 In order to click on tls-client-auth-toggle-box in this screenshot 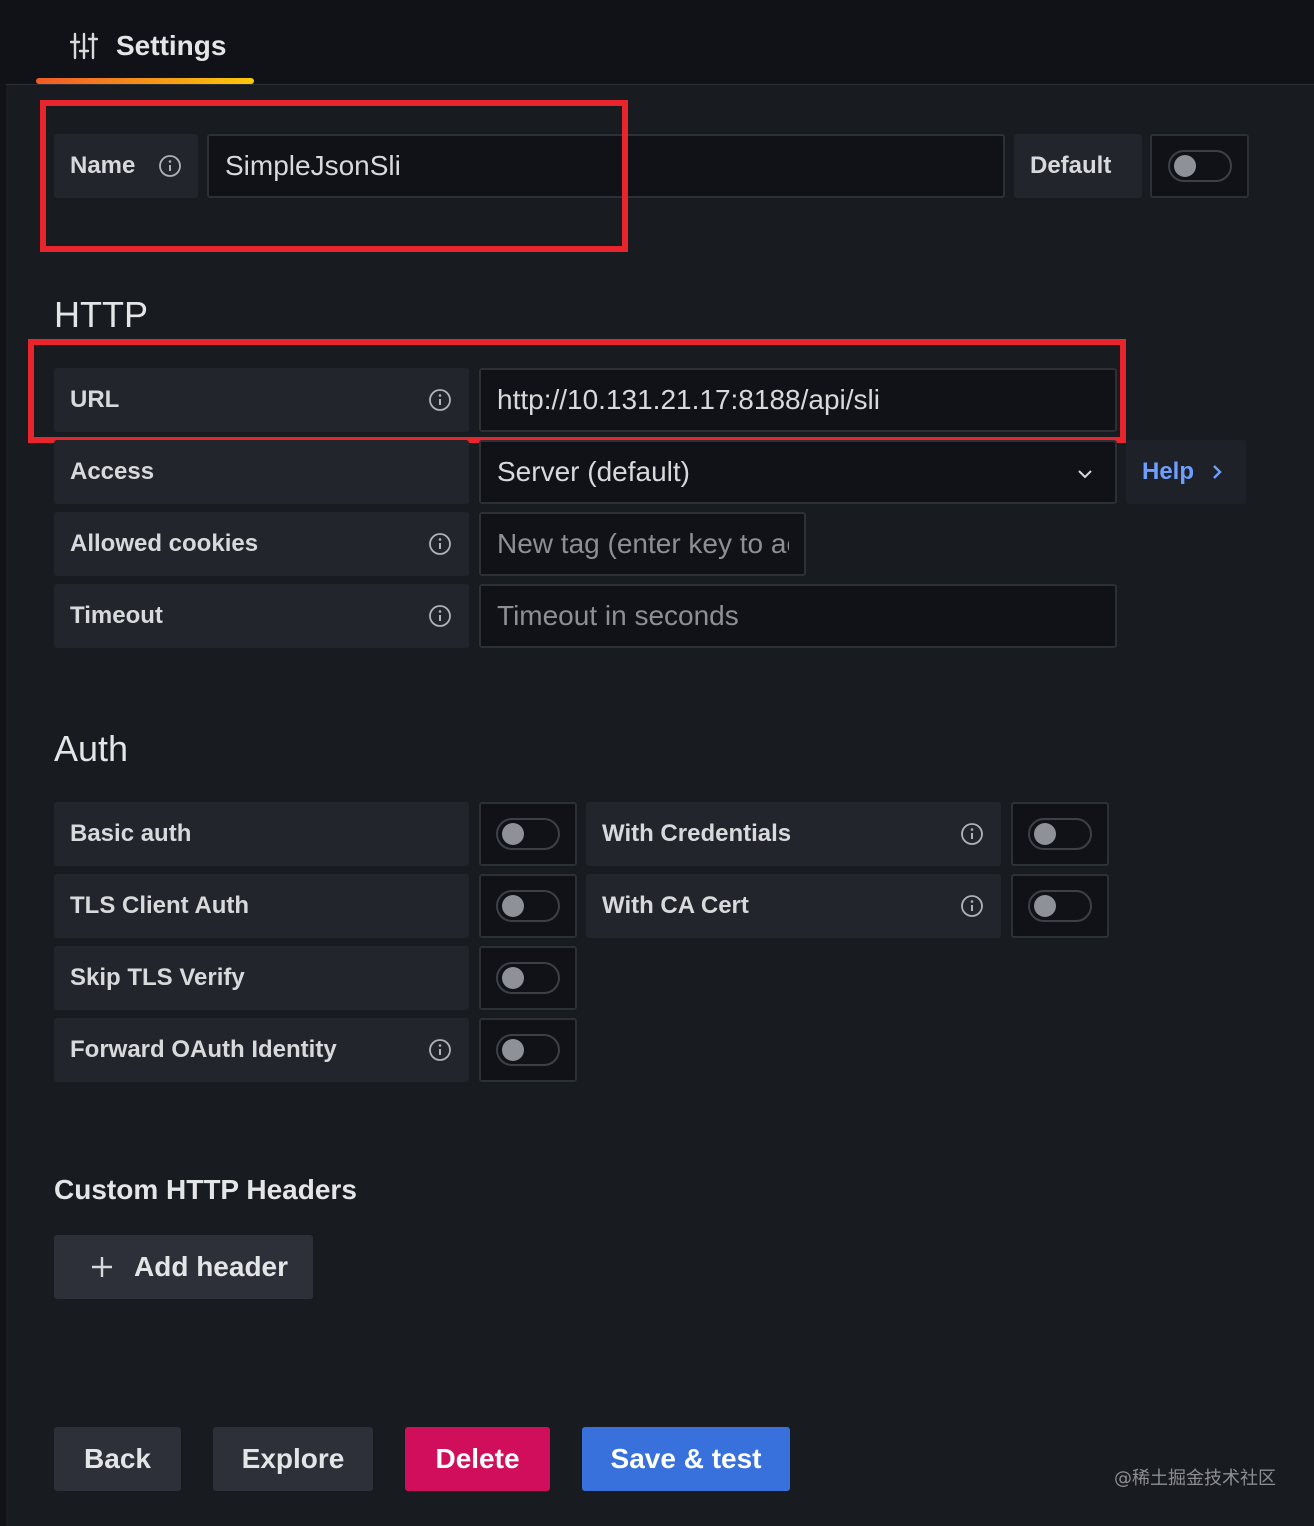, I will do `click(528, 906)`.